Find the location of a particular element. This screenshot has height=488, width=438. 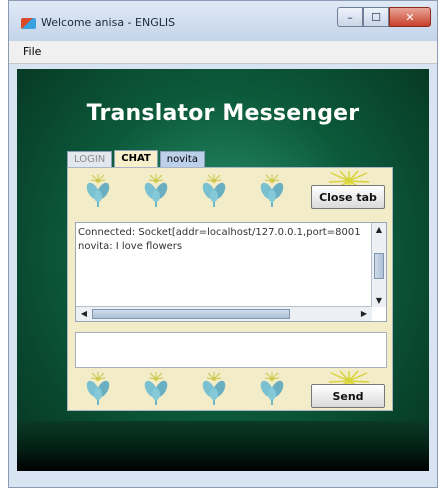

tab-chat: CHAT is located at coordinates (136, 158).